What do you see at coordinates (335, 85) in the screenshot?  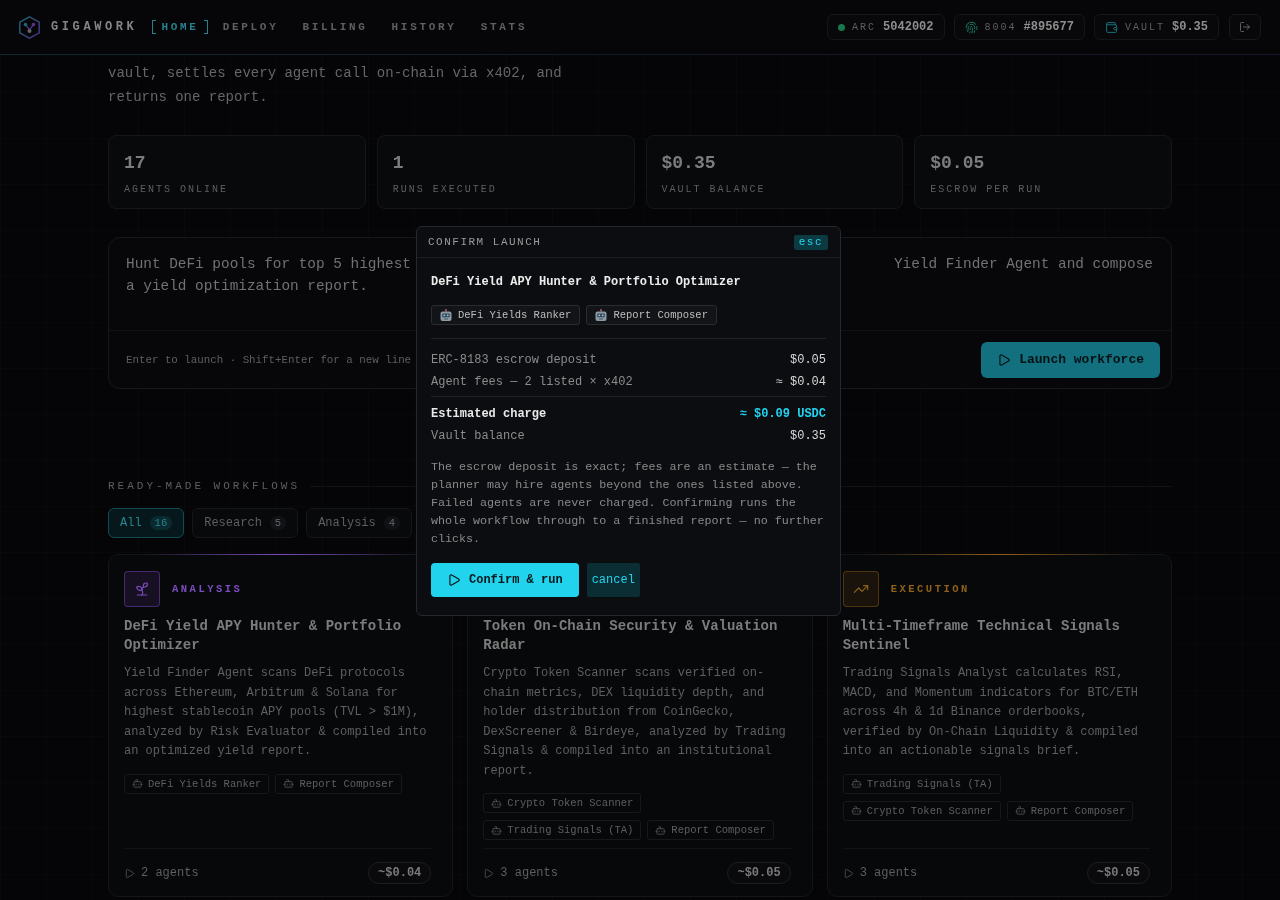 I see `hero-text: vault, settles every agent call on-chain via x402, and returns one report.` at bounding box center [335, 85].